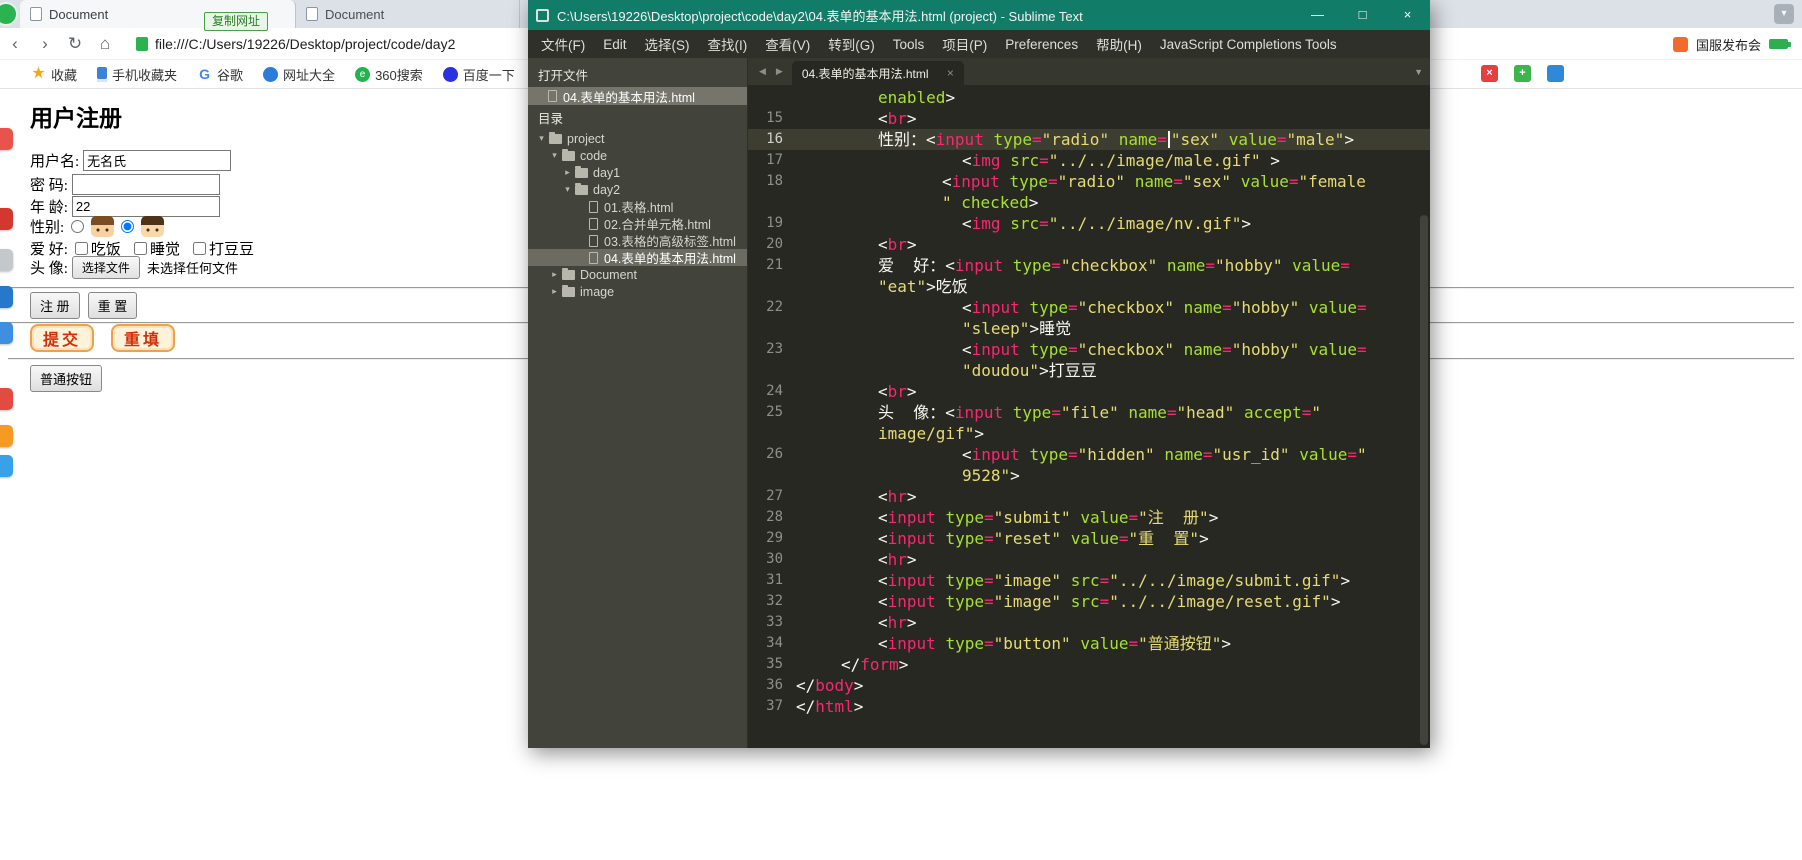  What do you see at coordinates (637, 206) in the screenshot?
I see `tree-file: 01.表格.html` at bounding box center [637, 206].